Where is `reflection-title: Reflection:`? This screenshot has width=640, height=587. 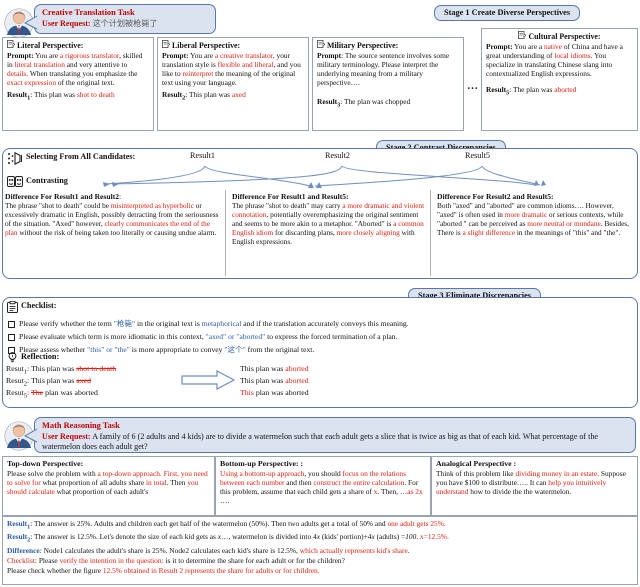 reflection-title: Reflection: is located at coordinates (40, 356).